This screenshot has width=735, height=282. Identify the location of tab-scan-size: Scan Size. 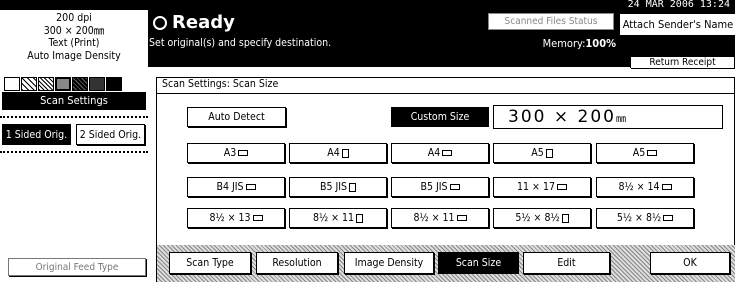
(478, 263).